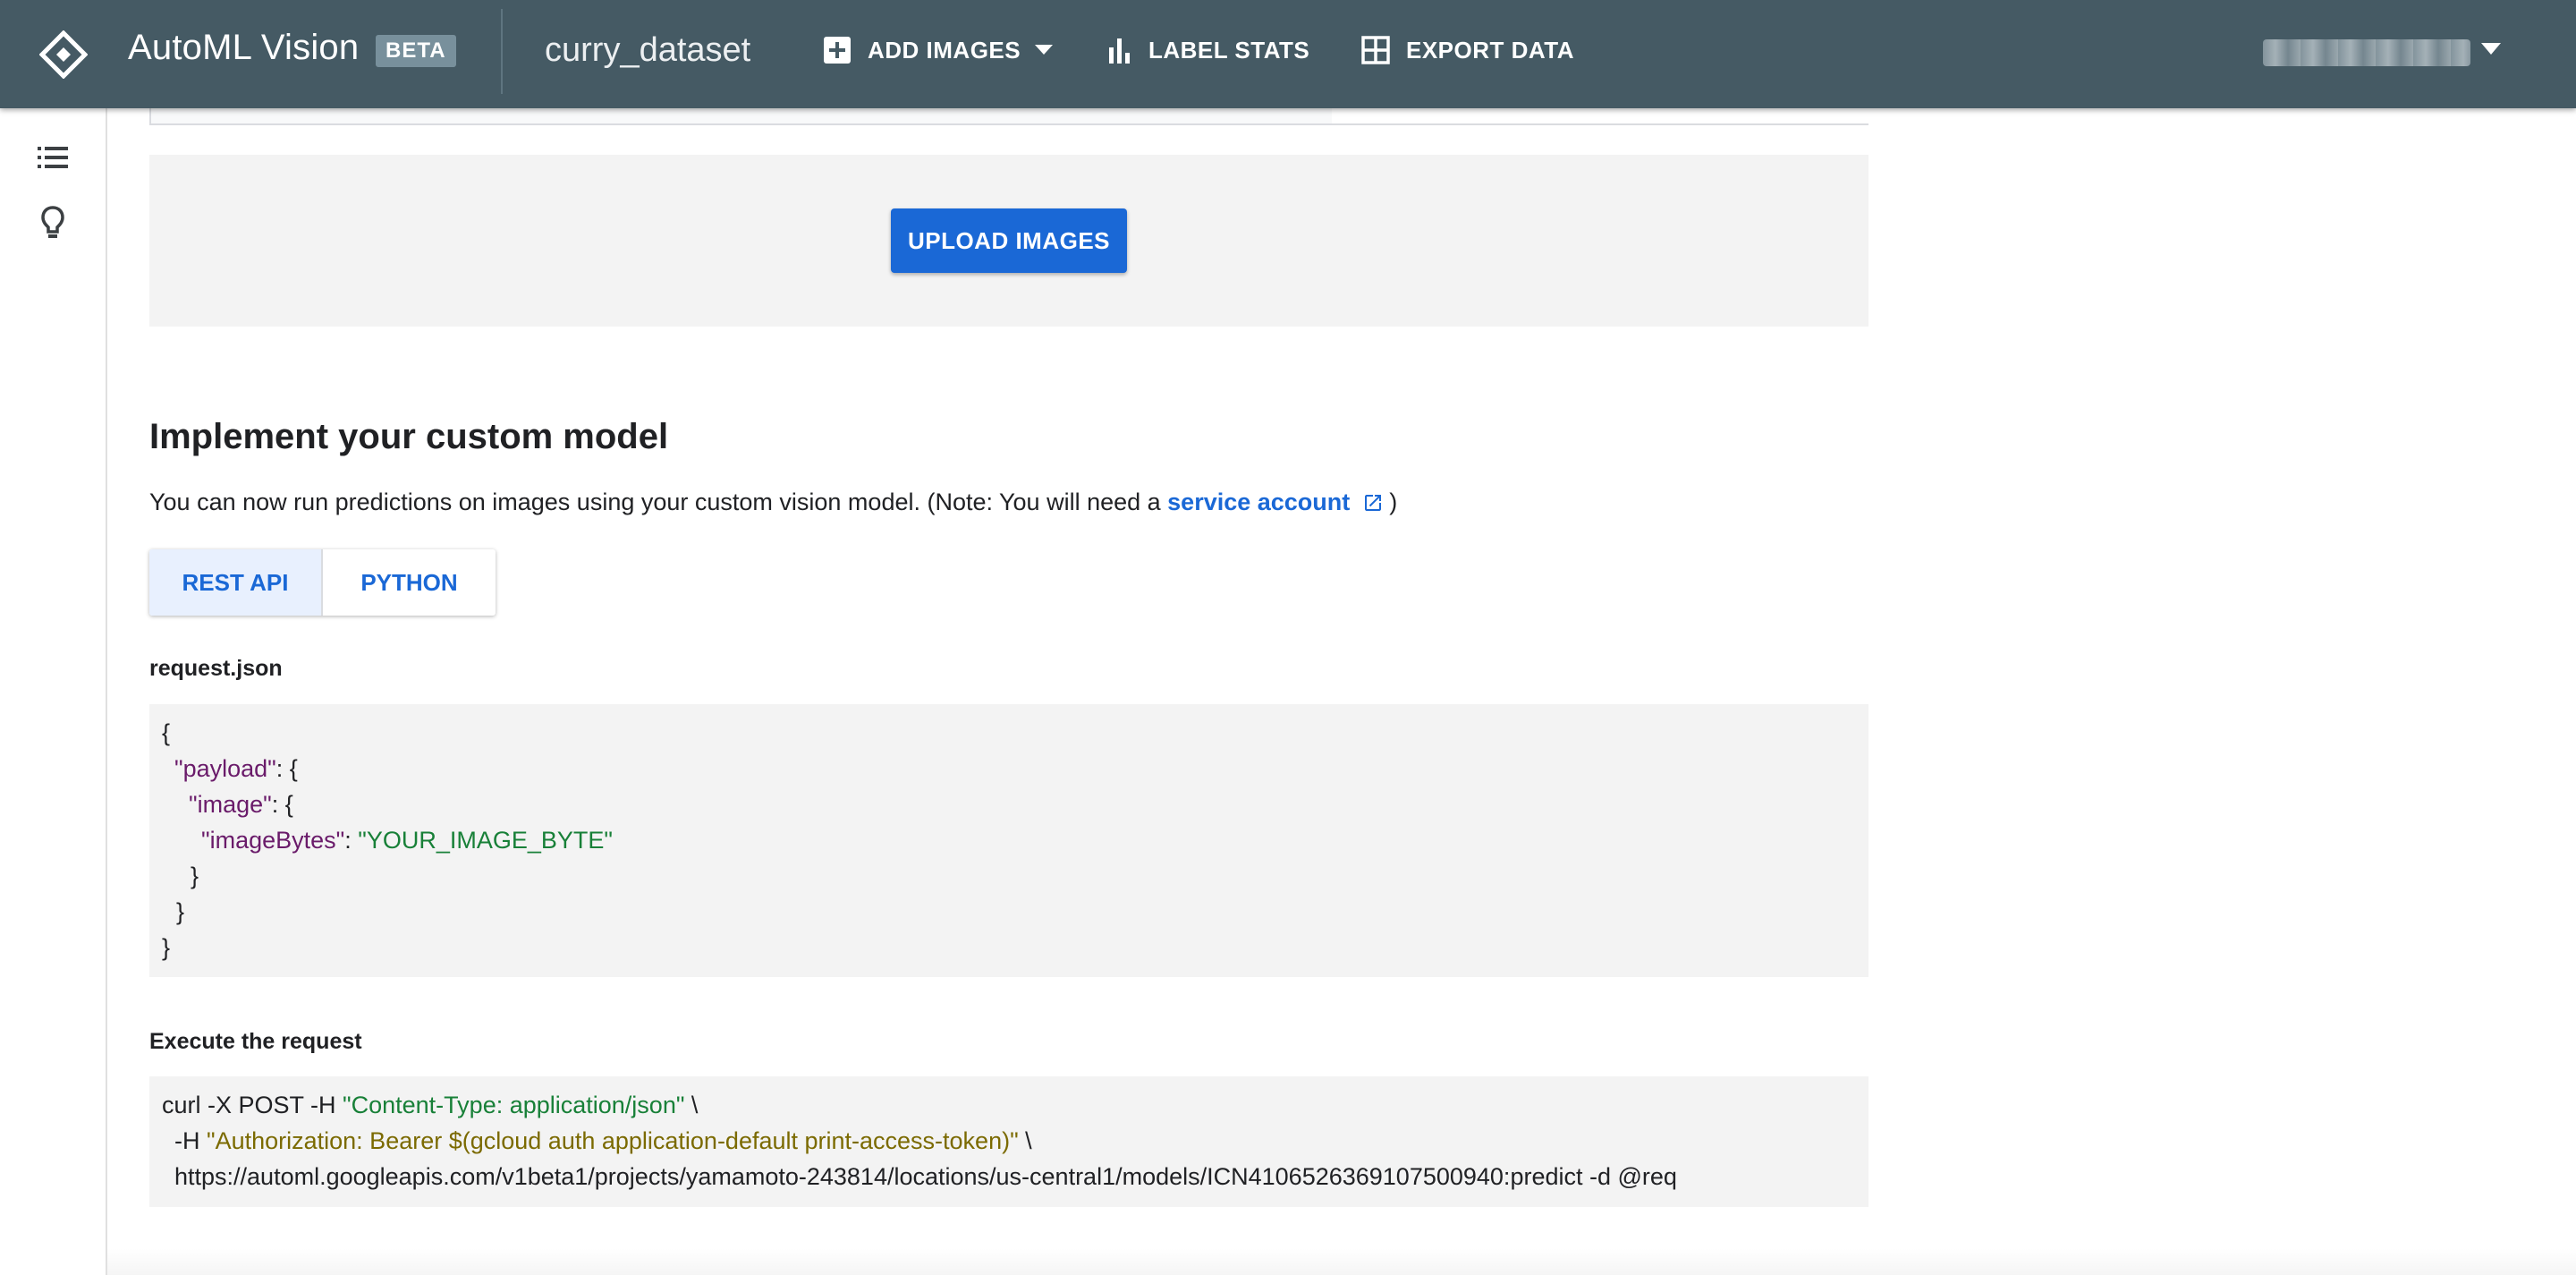  What do you see at coordinates (1229, 50) in the screenshot?
I see `label-stats-label: LABEL STATS` at bounding box center [1229, 50].